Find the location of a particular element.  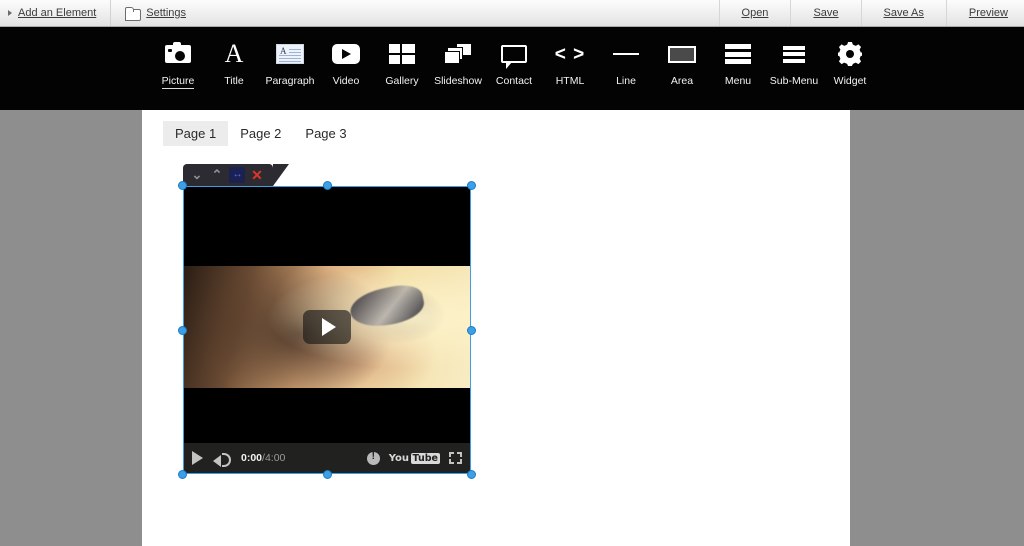

settings-button: Settings is located at coordinates (155, 13).